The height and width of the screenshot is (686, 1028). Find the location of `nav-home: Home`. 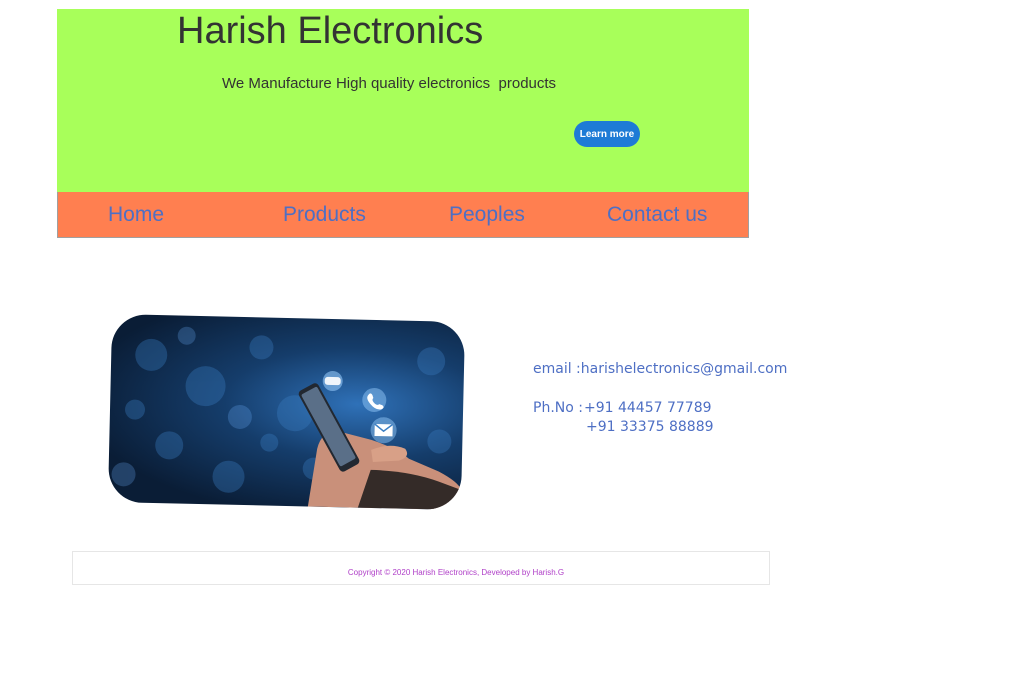

nav-home: Home is located at coordinates (136, 215).